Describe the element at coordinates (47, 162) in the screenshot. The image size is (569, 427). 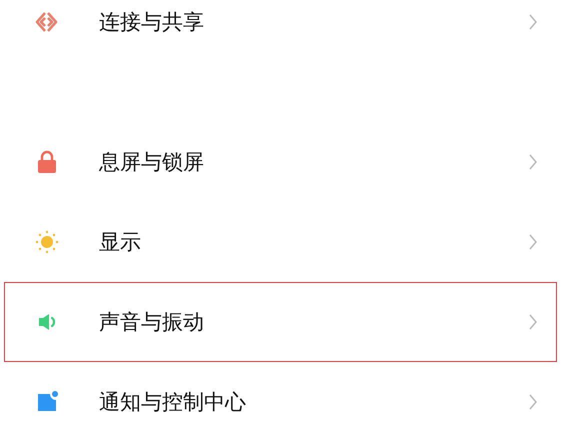
I see `lock-icon` at that location.